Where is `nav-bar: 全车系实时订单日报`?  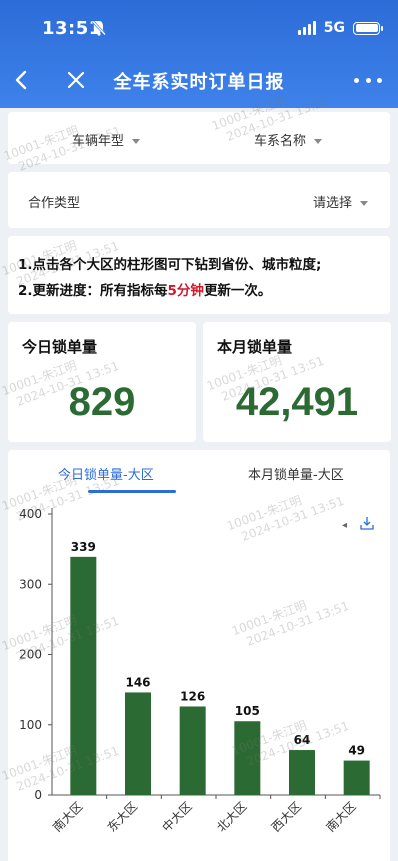
nav-bar: 全车系实时订单日报 is located at coordinates (199, 80).